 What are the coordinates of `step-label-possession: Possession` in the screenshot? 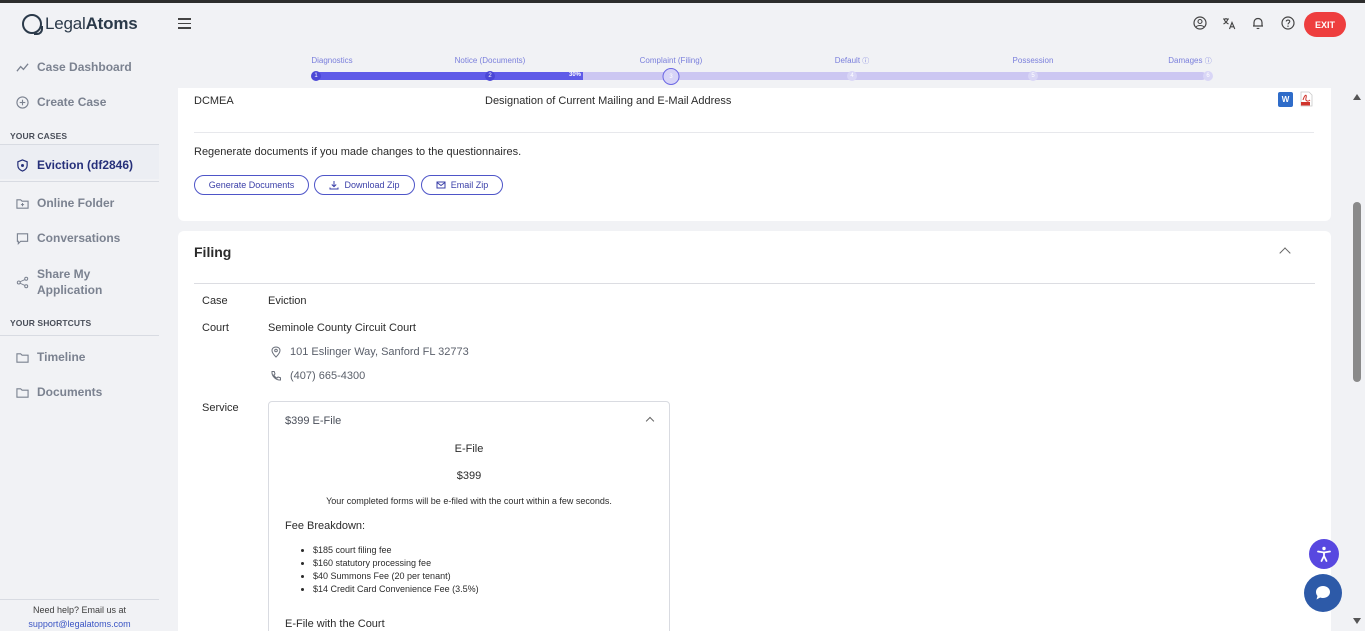 It's located at (1033, 60).